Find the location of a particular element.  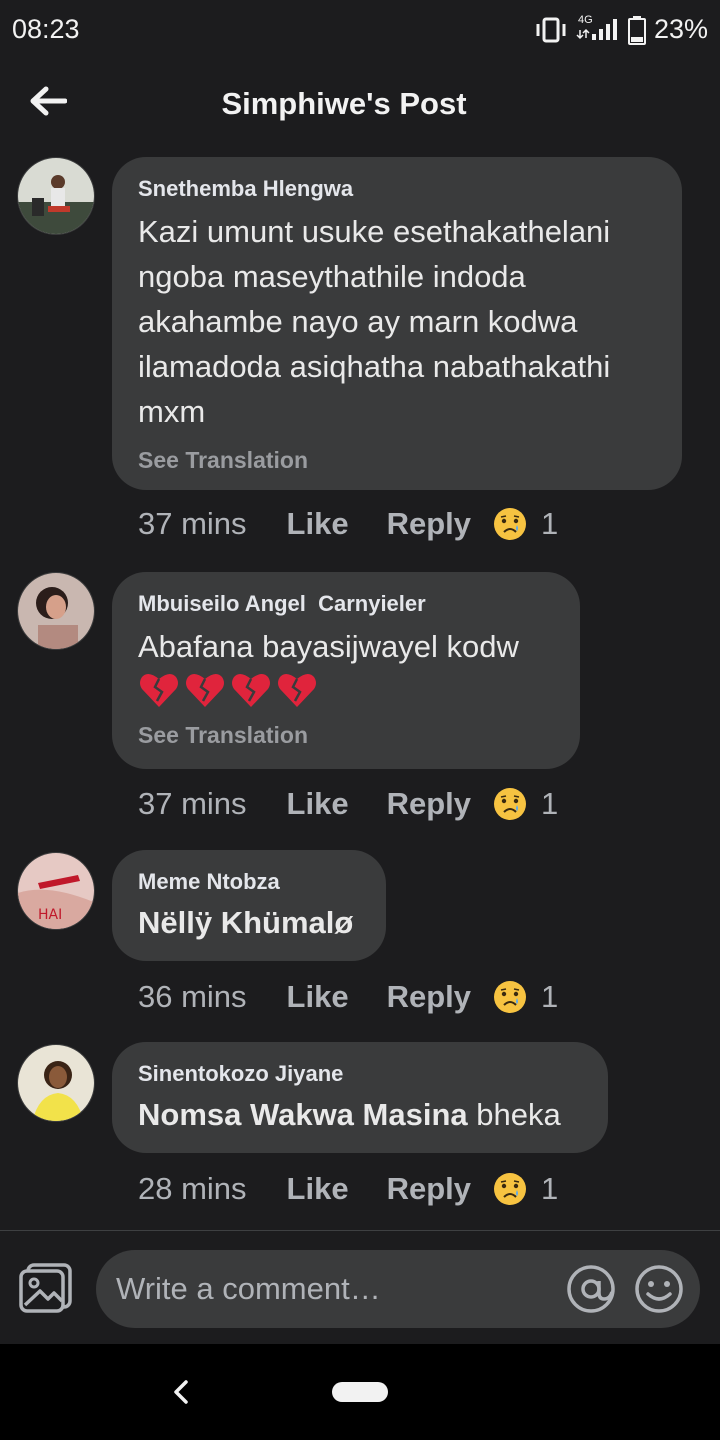

comment-meta: 36 mins Like Reply 1 is located at coordinates (348, 997).